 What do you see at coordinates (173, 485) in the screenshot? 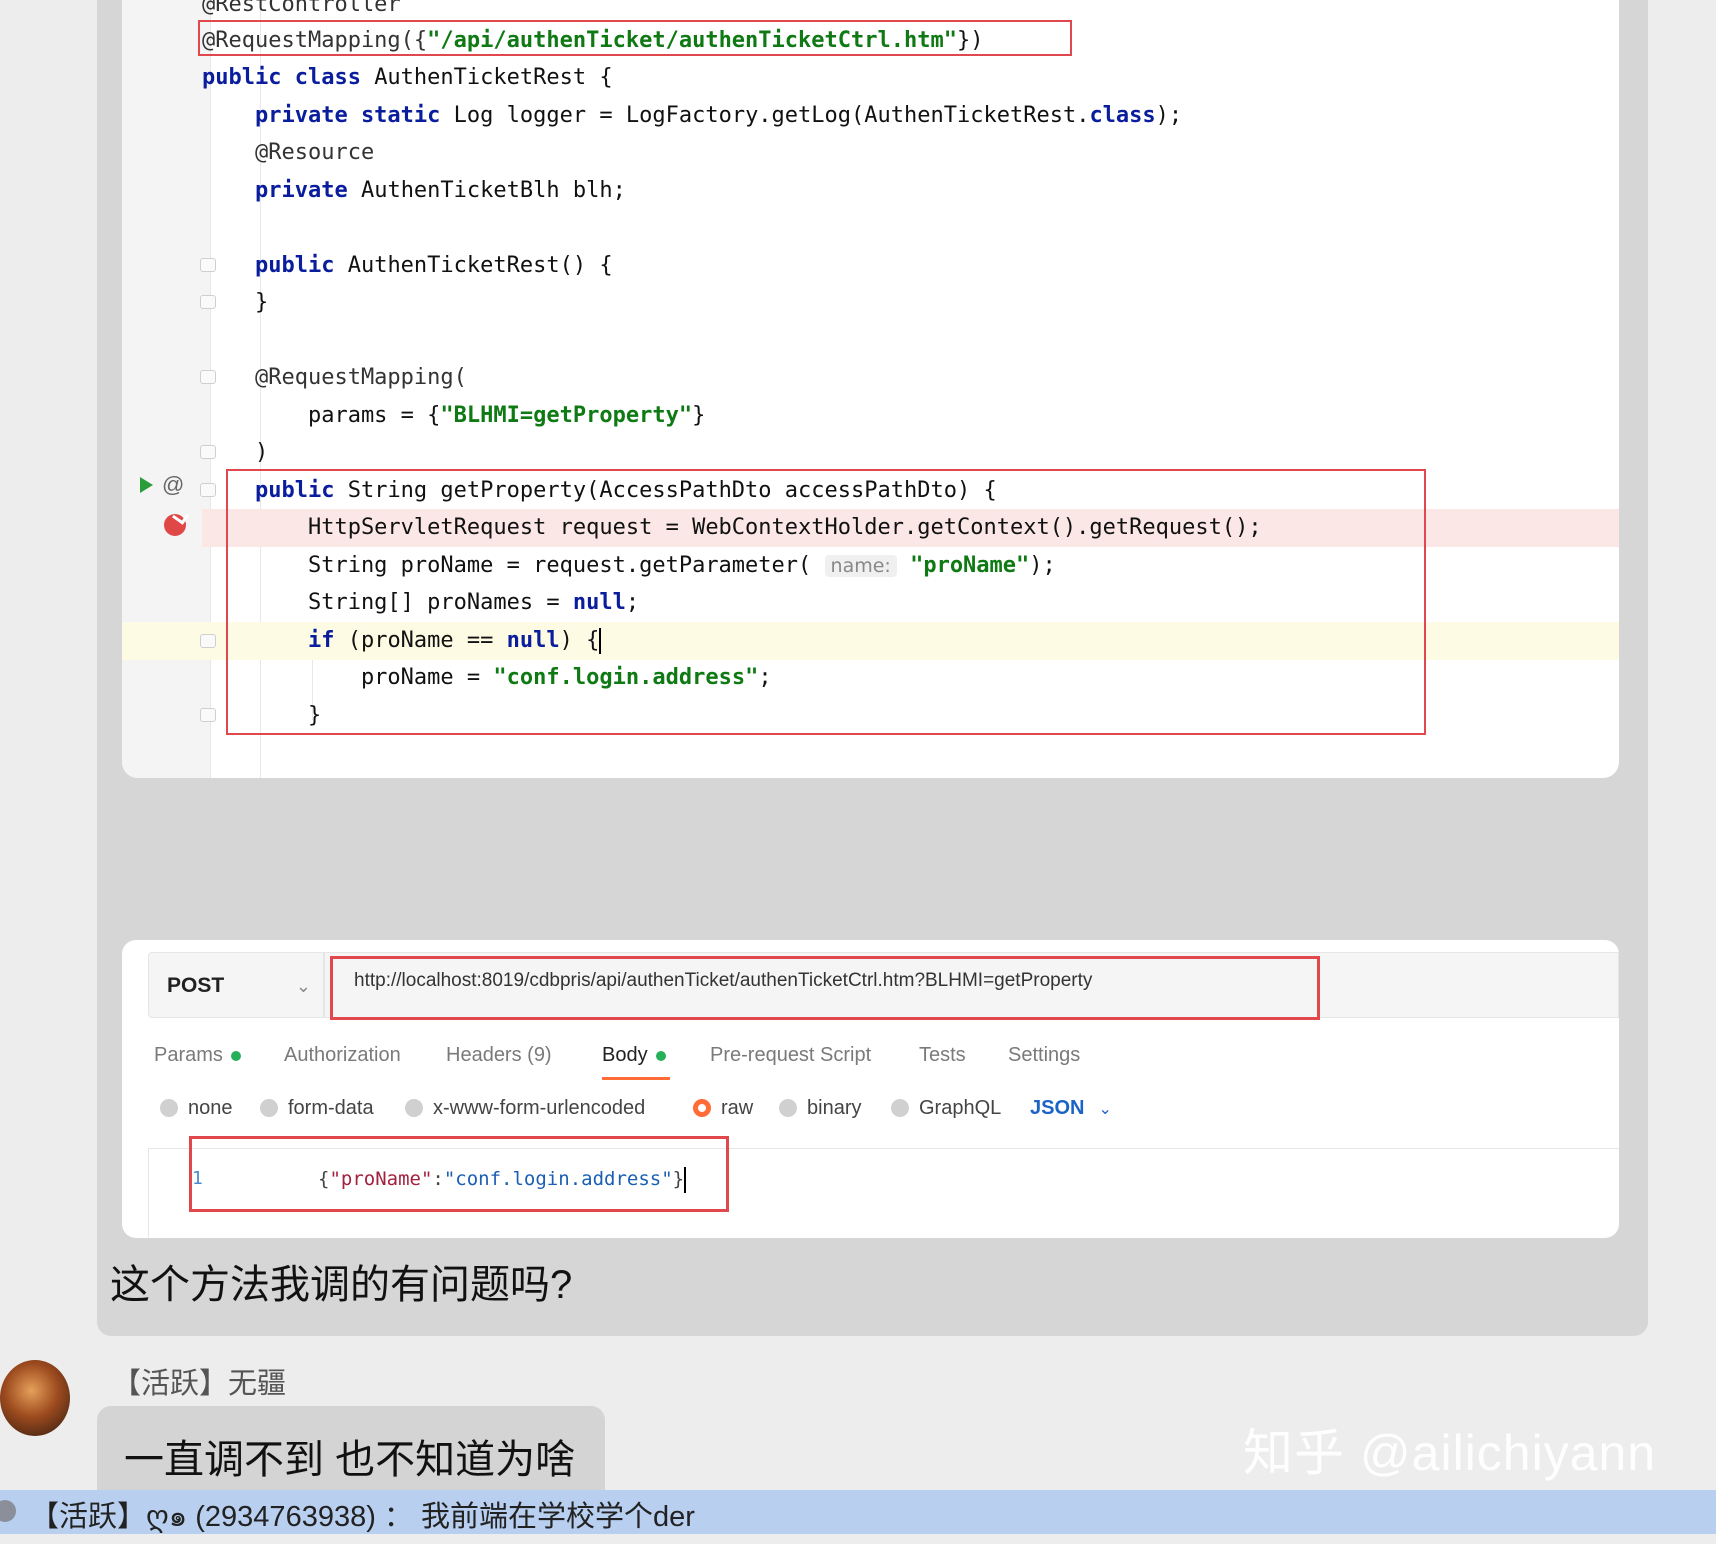
I see `mapping-gutter-icon: @` at bounding box center [173, 485].